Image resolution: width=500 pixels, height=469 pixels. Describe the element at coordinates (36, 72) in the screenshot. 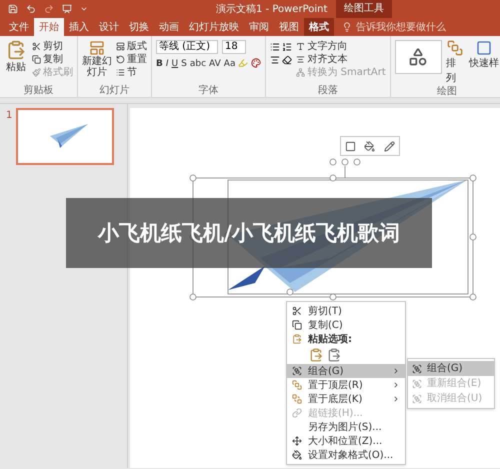

I see `paintbrush-icon` at that location.